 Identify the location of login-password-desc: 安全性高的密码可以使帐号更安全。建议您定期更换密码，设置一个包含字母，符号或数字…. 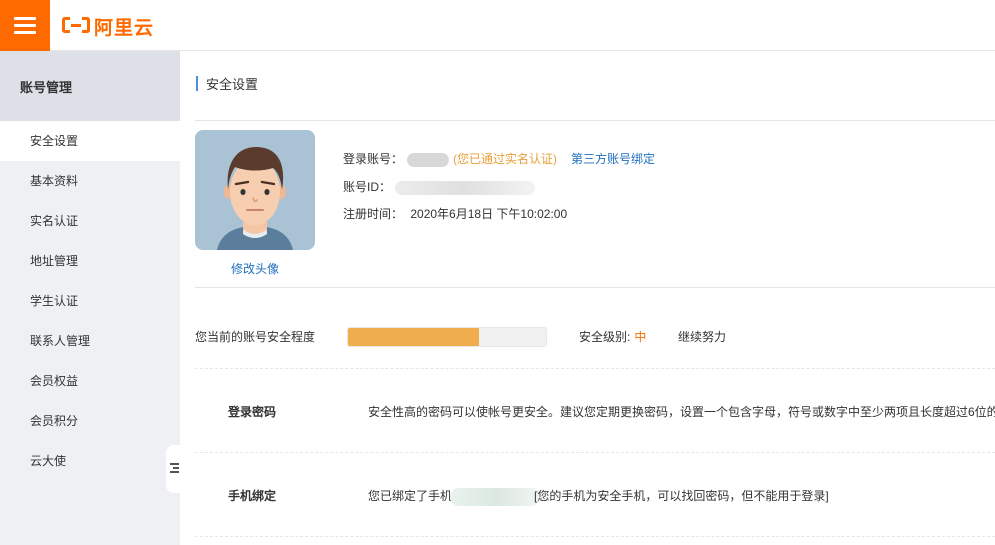
(681, 412).